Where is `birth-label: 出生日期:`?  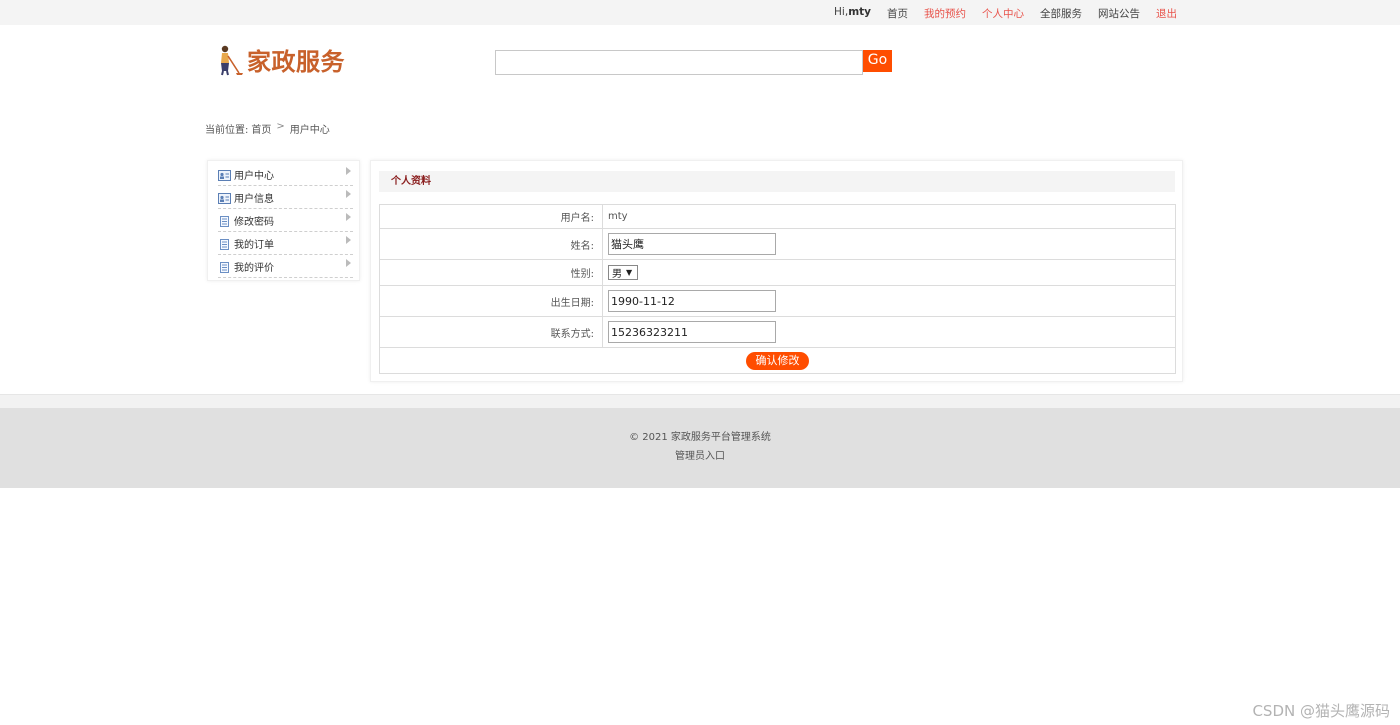 birth-label: 出生日期: is located at coordinates (491, 301).